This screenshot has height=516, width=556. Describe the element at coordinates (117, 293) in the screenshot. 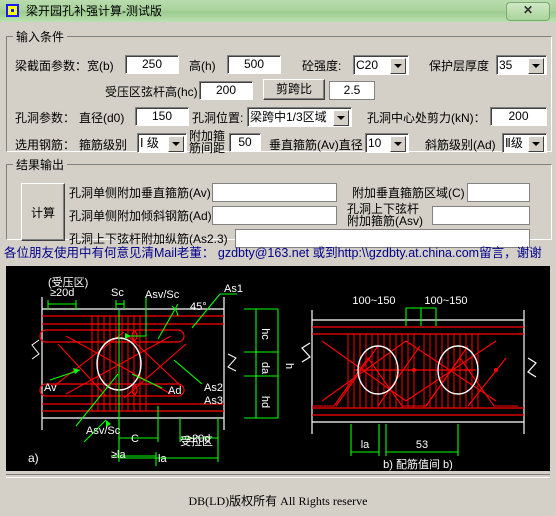

I see `label-sc: Sc` at that location.